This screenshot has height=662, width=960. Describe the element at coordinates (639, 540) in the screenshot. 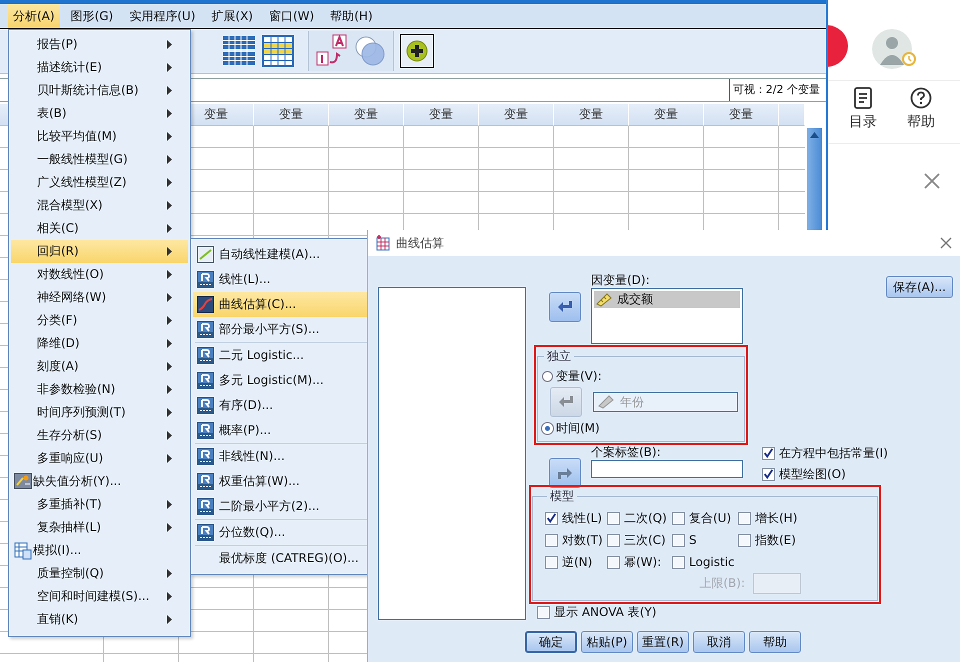

I see `checkbox: 三次(C)` at that location.